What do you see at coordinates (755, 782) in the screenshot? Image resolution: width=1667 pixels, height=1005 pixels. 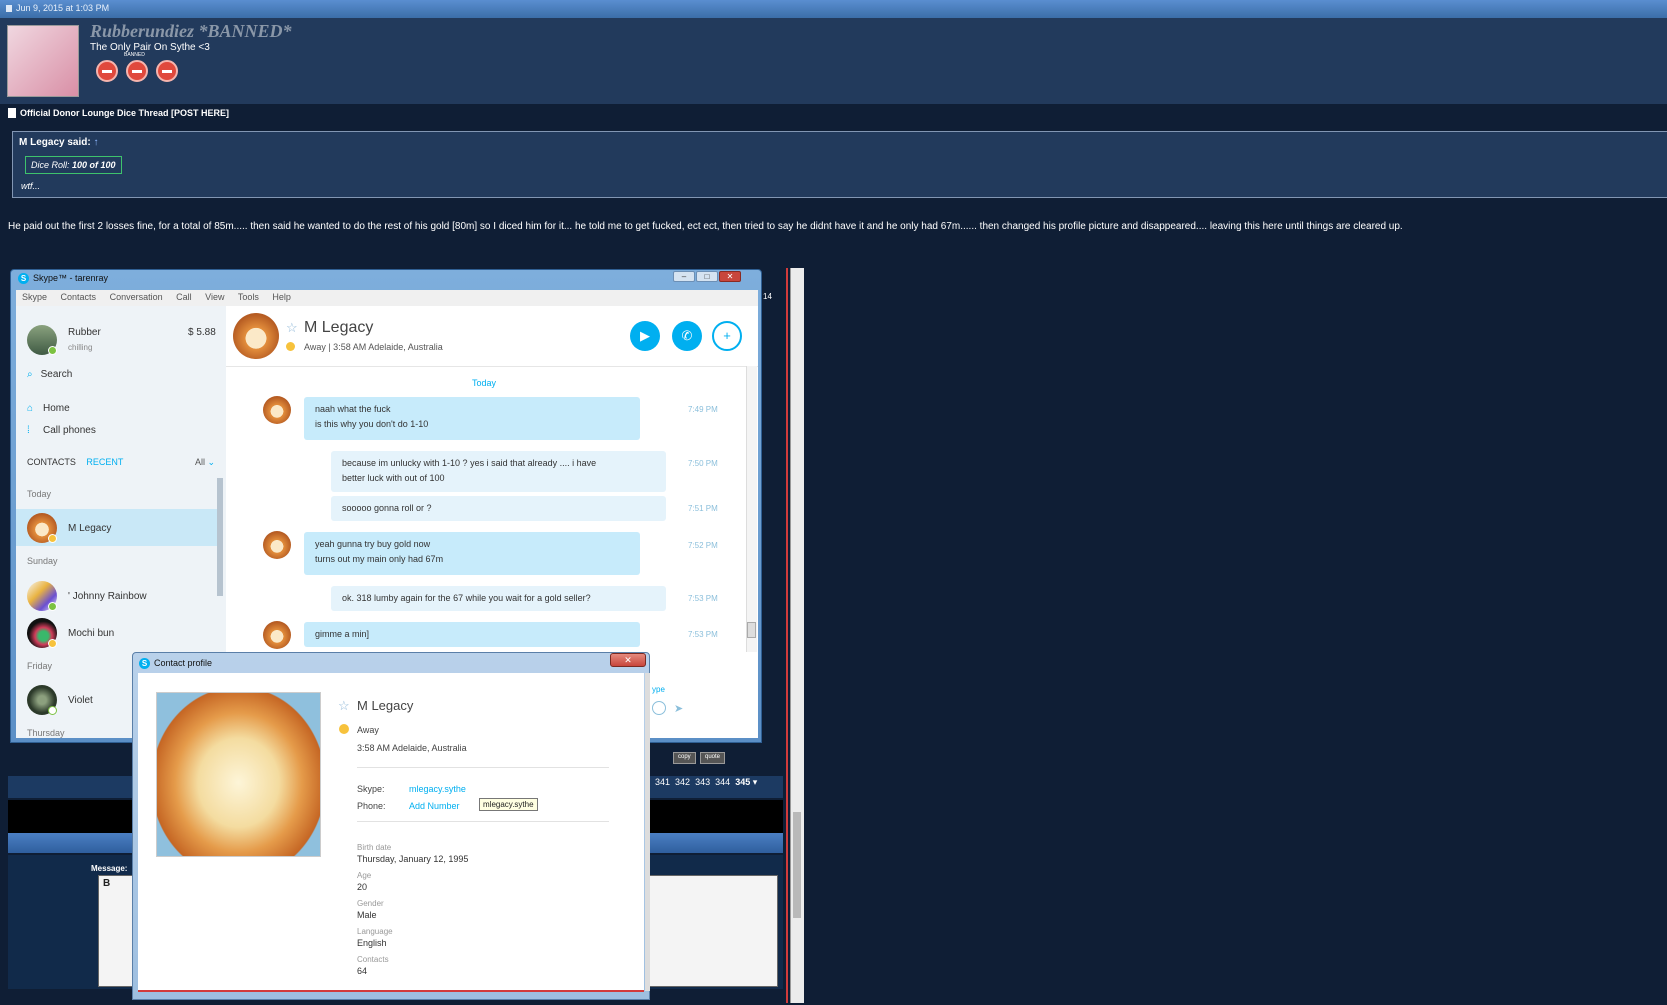 I see `chevron-down-icon: ▾` at bounding box center [755, 782].